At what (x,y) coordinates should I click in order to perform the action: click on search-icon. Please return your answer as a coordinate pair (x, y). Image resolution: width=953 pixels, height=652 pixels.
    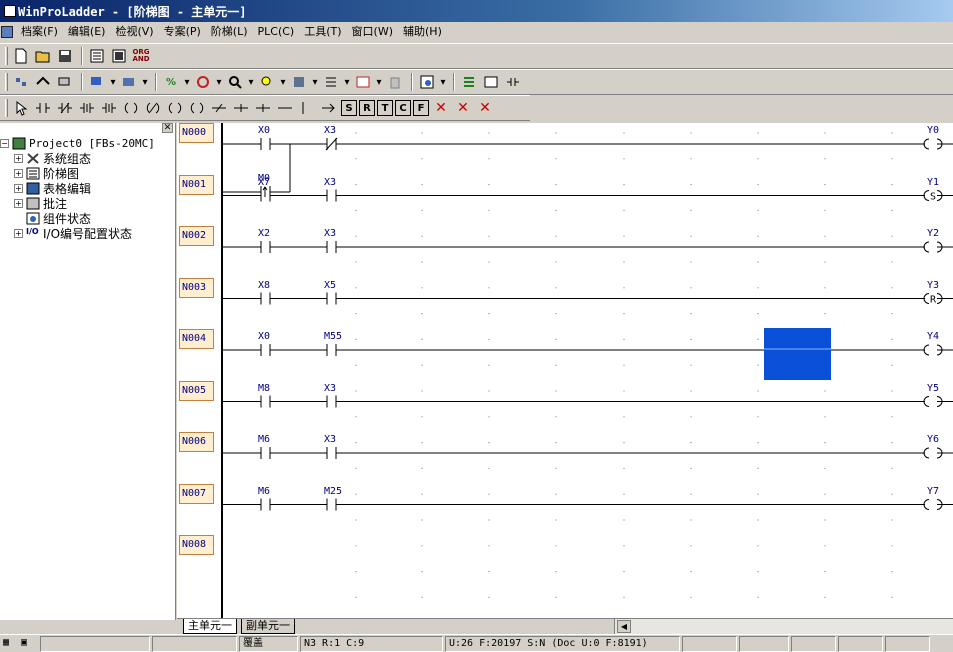
    Looking at the image, I should click on (235, 82).